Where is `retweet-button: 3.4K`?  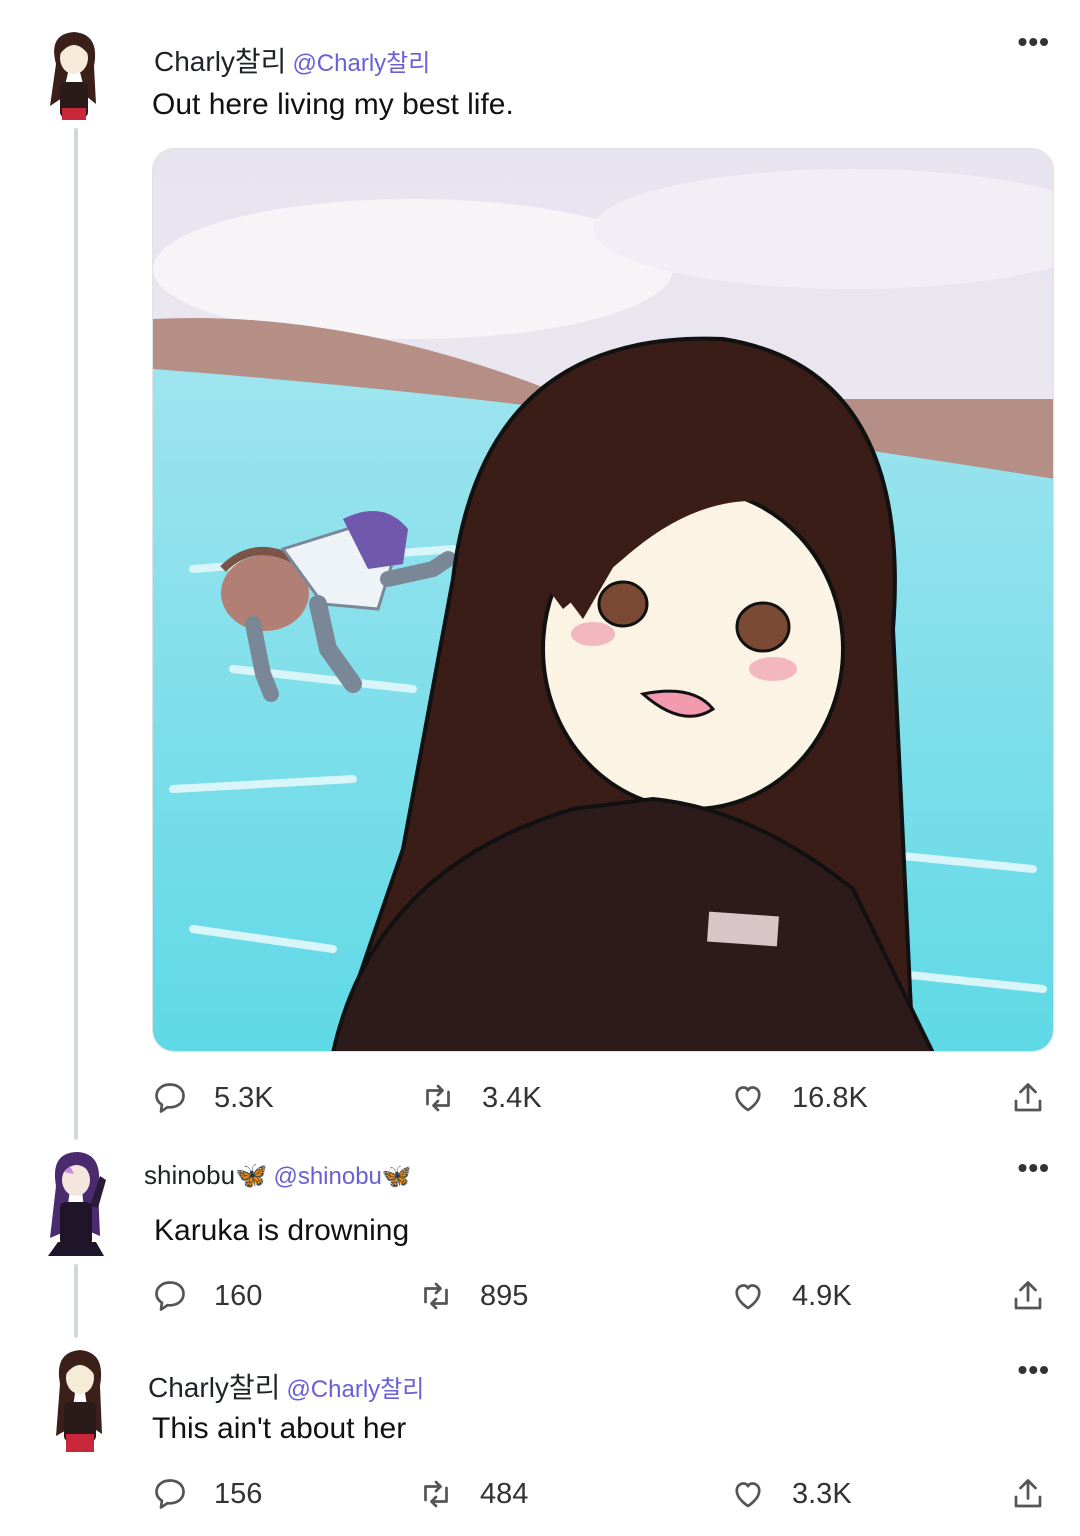
retweet-button: 3.4K is located at coordinates (481, 1098).